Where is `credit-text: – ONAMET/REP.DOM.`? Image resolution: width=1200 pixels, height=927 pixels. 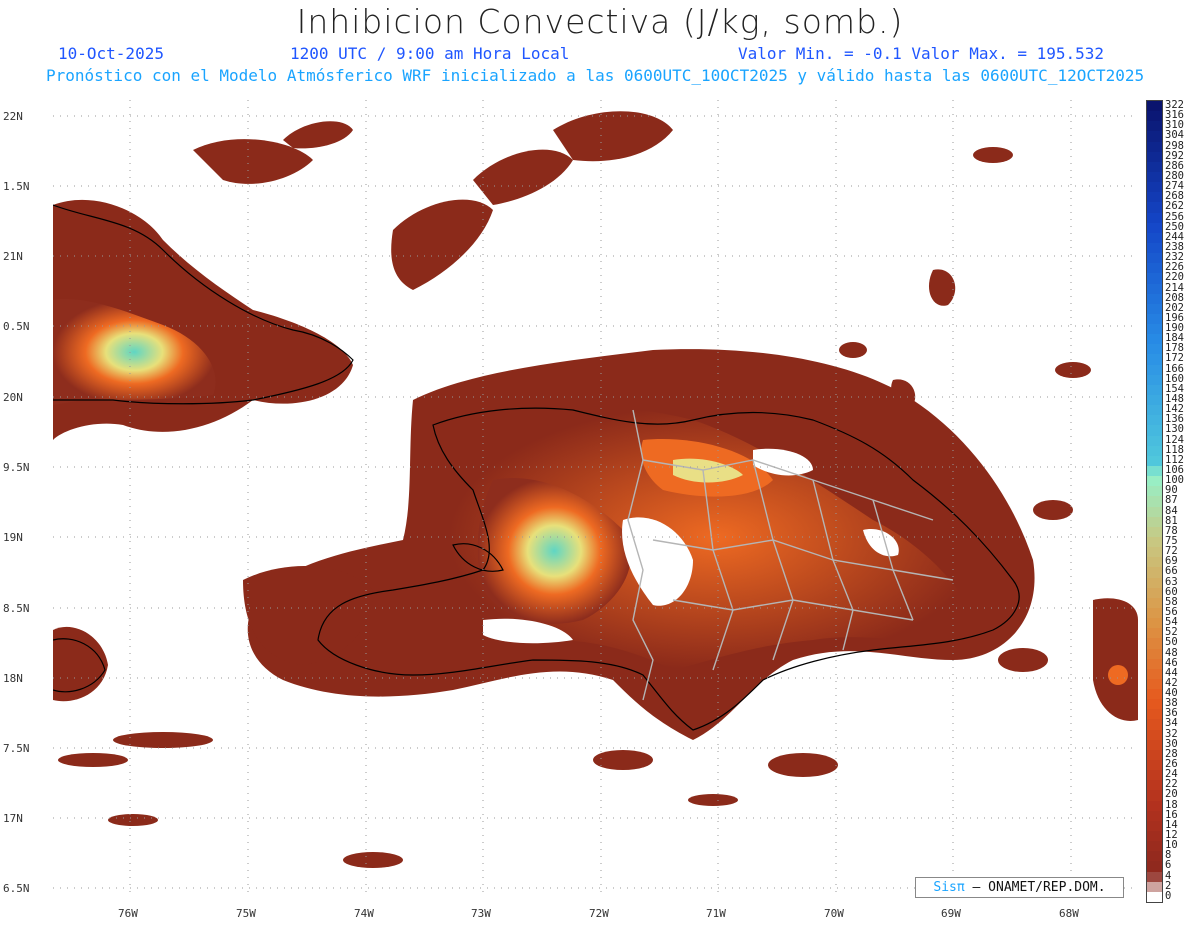
credit-text: – ONAMET/REP.DOM. is located at coordinates (1039, 887).